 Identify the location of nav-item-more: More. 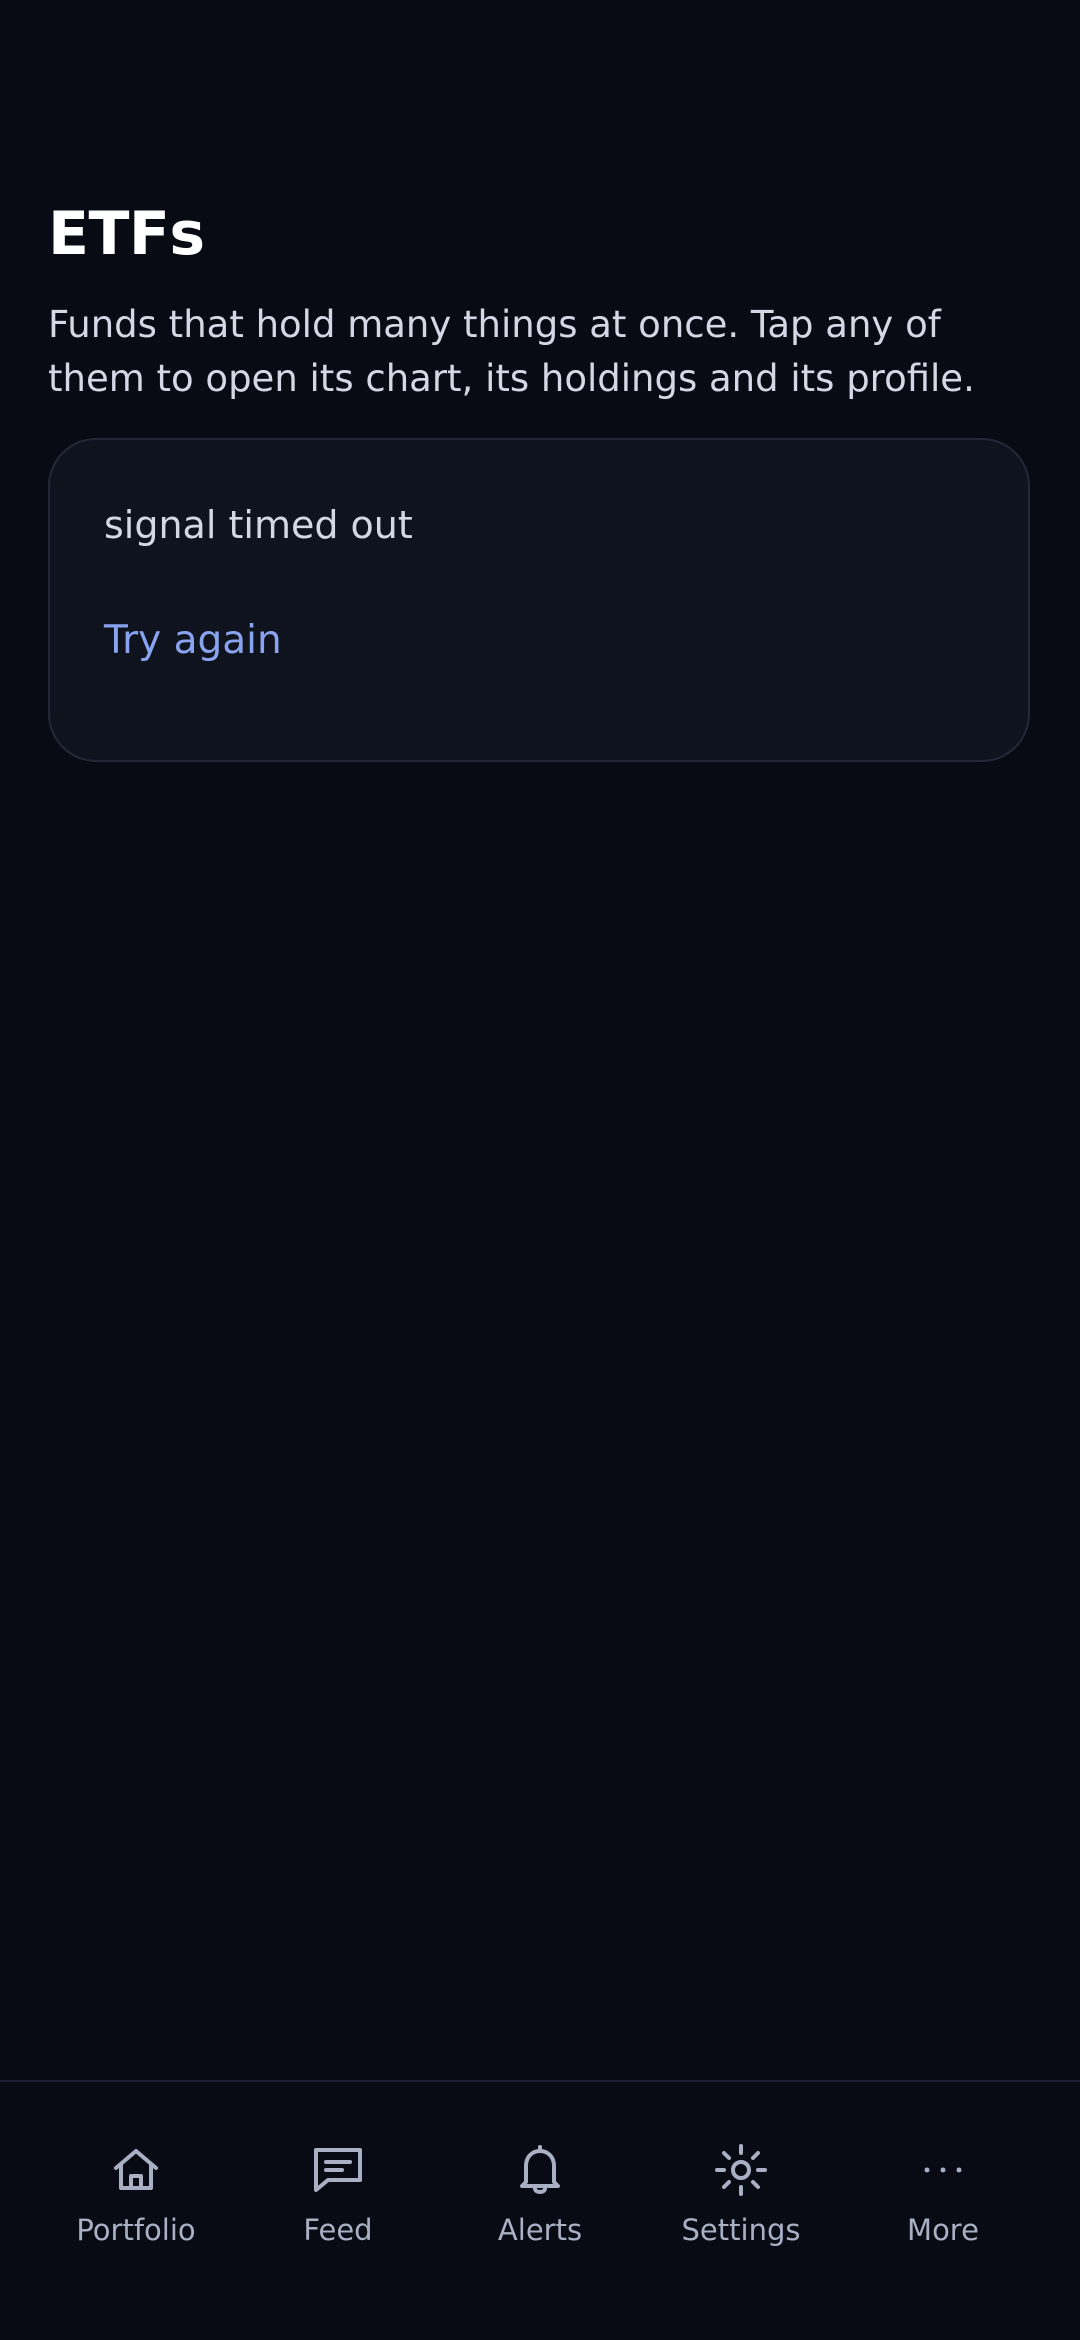
(943, 2207).